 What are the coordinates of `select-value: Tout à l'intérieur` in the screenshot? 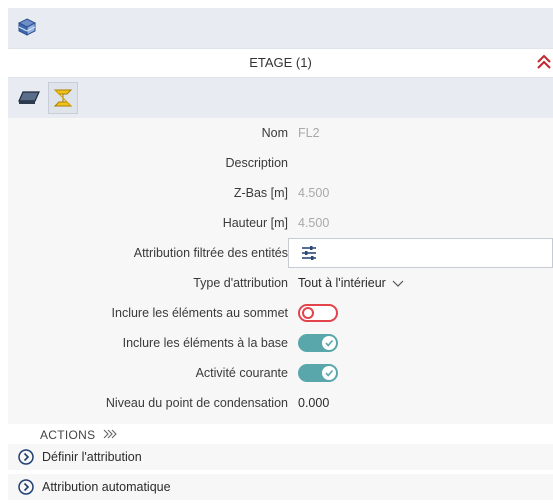 It's located at (342, 283).